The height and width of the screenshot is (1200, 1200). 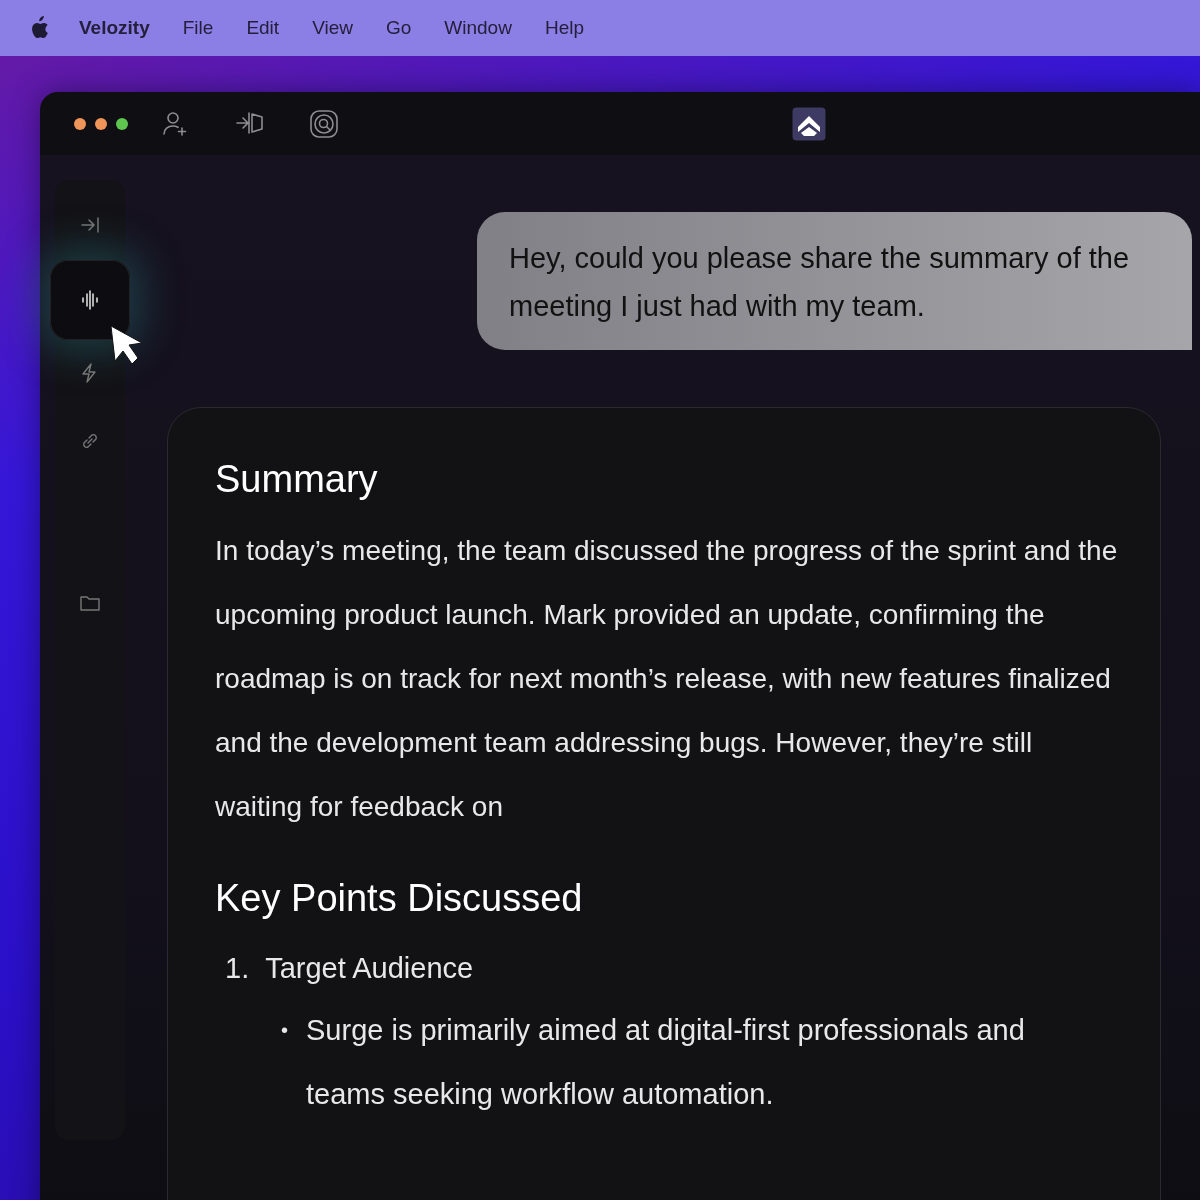 What do you see at coordinates (90, 225) in the screenshot?
I see `collapse-icon` at bounding box center [90, 225].